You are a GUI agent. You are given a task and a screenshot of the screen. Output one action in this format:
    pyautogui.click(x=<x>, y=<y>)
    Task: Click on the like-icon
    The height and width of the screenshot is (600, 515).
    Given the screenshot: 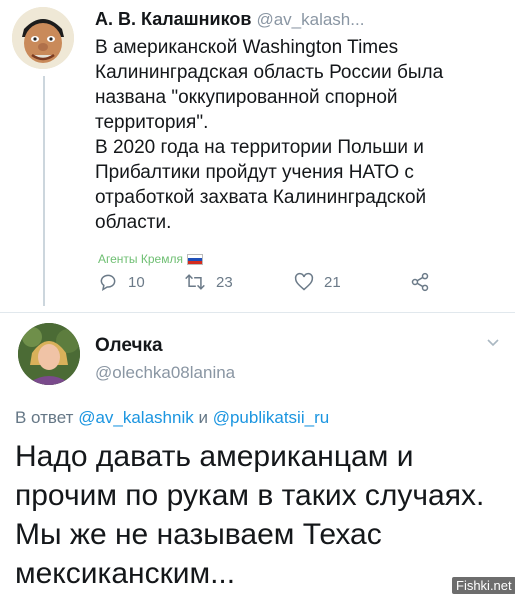 What is the action you would take?
    pyautogui.click(x=304, y=281)
    